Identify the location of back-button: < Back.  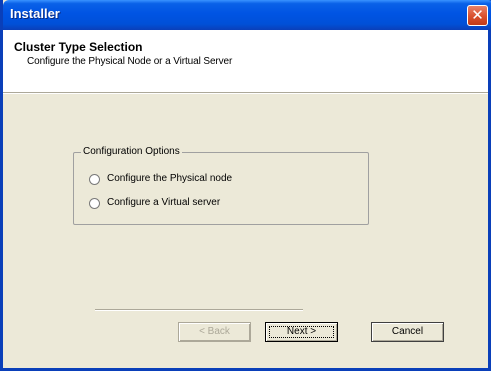
(214, 332).